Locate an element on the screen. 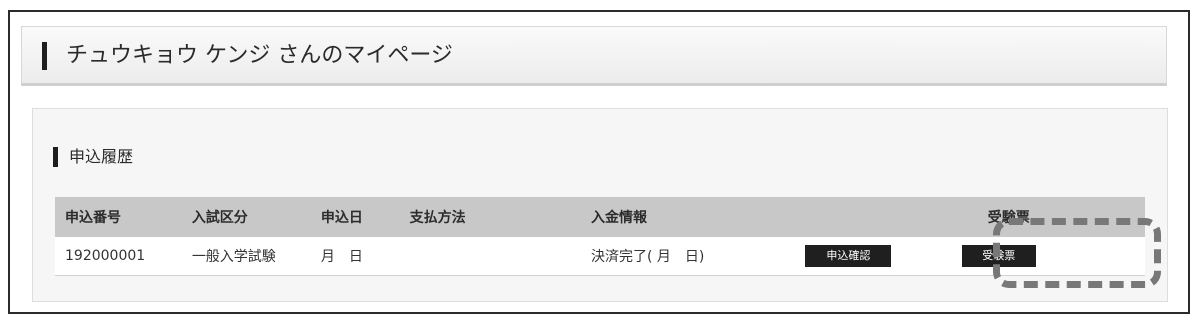  application-confirm-button: 申込確認 is located at coordinates (848, 256).